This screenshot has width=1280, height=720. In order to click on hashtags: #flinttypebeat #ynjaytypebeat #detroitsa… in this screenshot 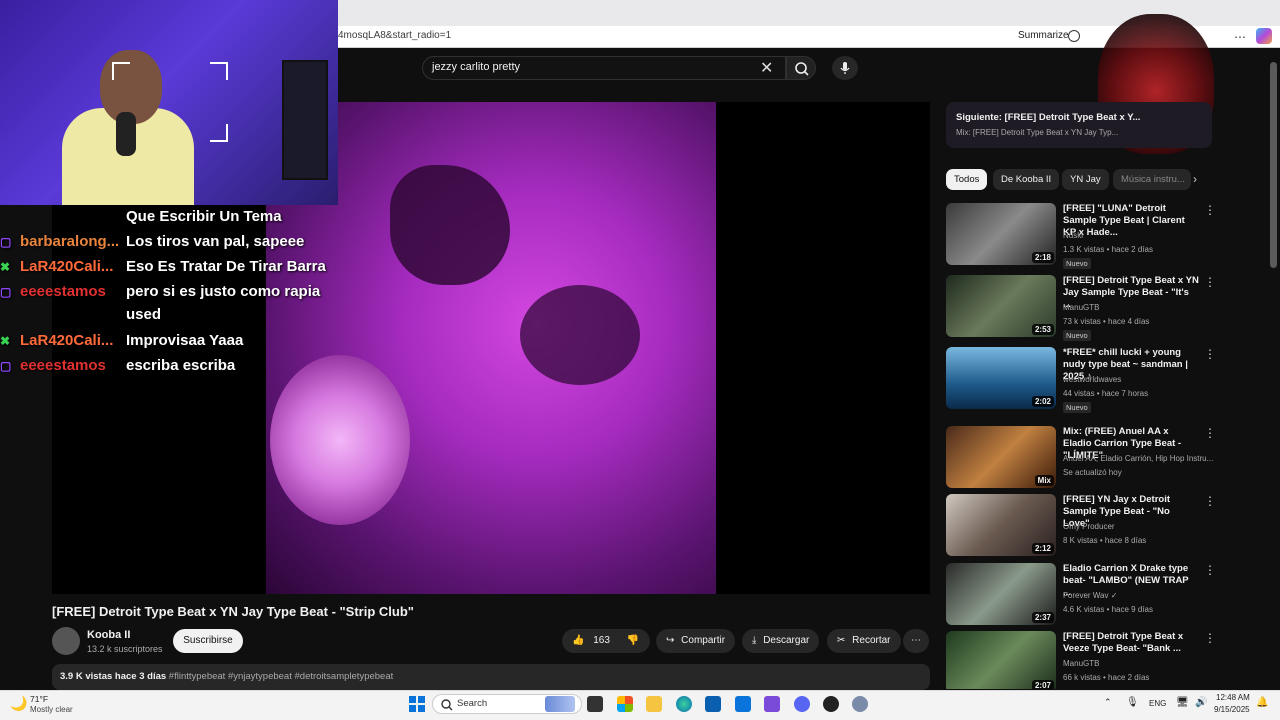, I will do `click(281, 676)`.